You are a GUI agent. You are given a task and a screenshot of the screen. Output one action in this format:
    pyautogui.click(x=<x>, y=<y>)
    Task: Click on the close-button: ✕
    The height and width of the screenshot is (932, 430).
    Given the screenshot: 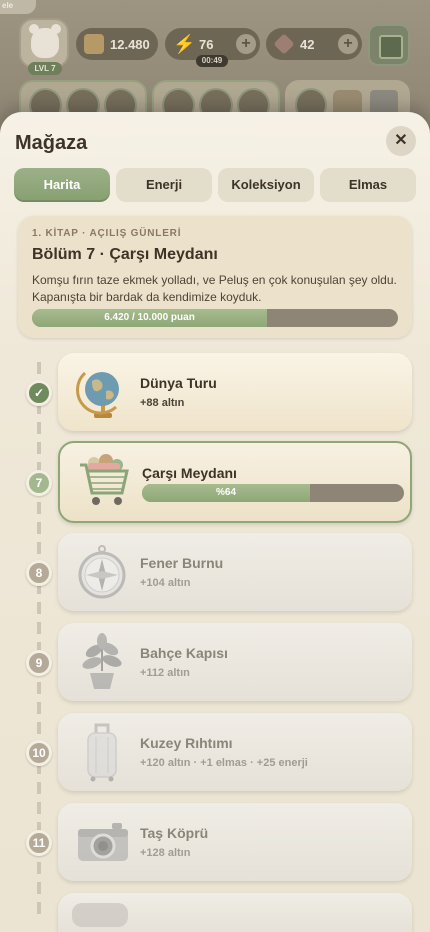 What is the action you would take?
    pyautogui.click(x=401, y=141)
    